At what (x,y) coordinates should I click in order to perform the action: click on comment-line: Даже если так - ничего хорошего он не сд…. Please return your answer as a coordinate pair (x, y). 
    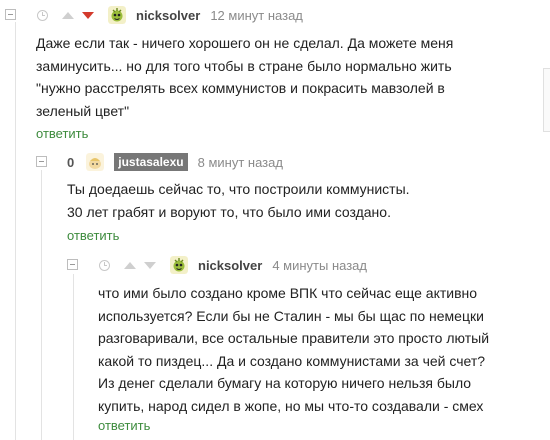
    Looking at the image, I should click on (245, 43).